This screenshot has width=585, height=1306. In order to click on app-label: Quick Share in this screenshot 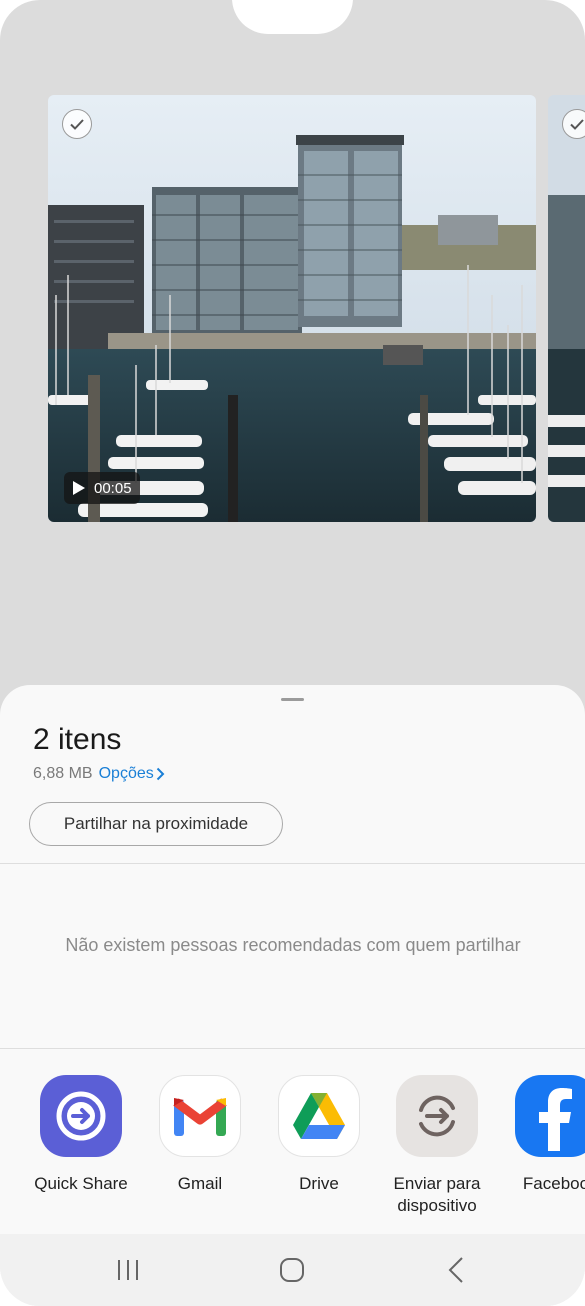, I will do `click(81, 1183)`.